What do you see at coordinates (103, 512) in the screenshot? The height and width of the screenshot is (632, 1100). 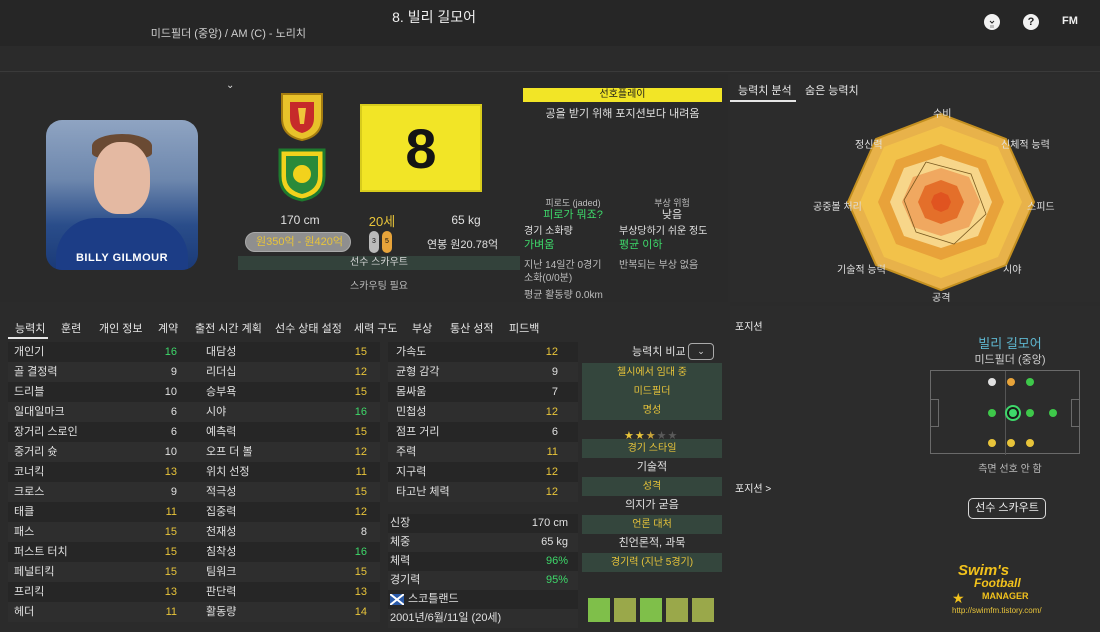 I see `attribute-row: 태클 11` at bounding box center [103, 512].